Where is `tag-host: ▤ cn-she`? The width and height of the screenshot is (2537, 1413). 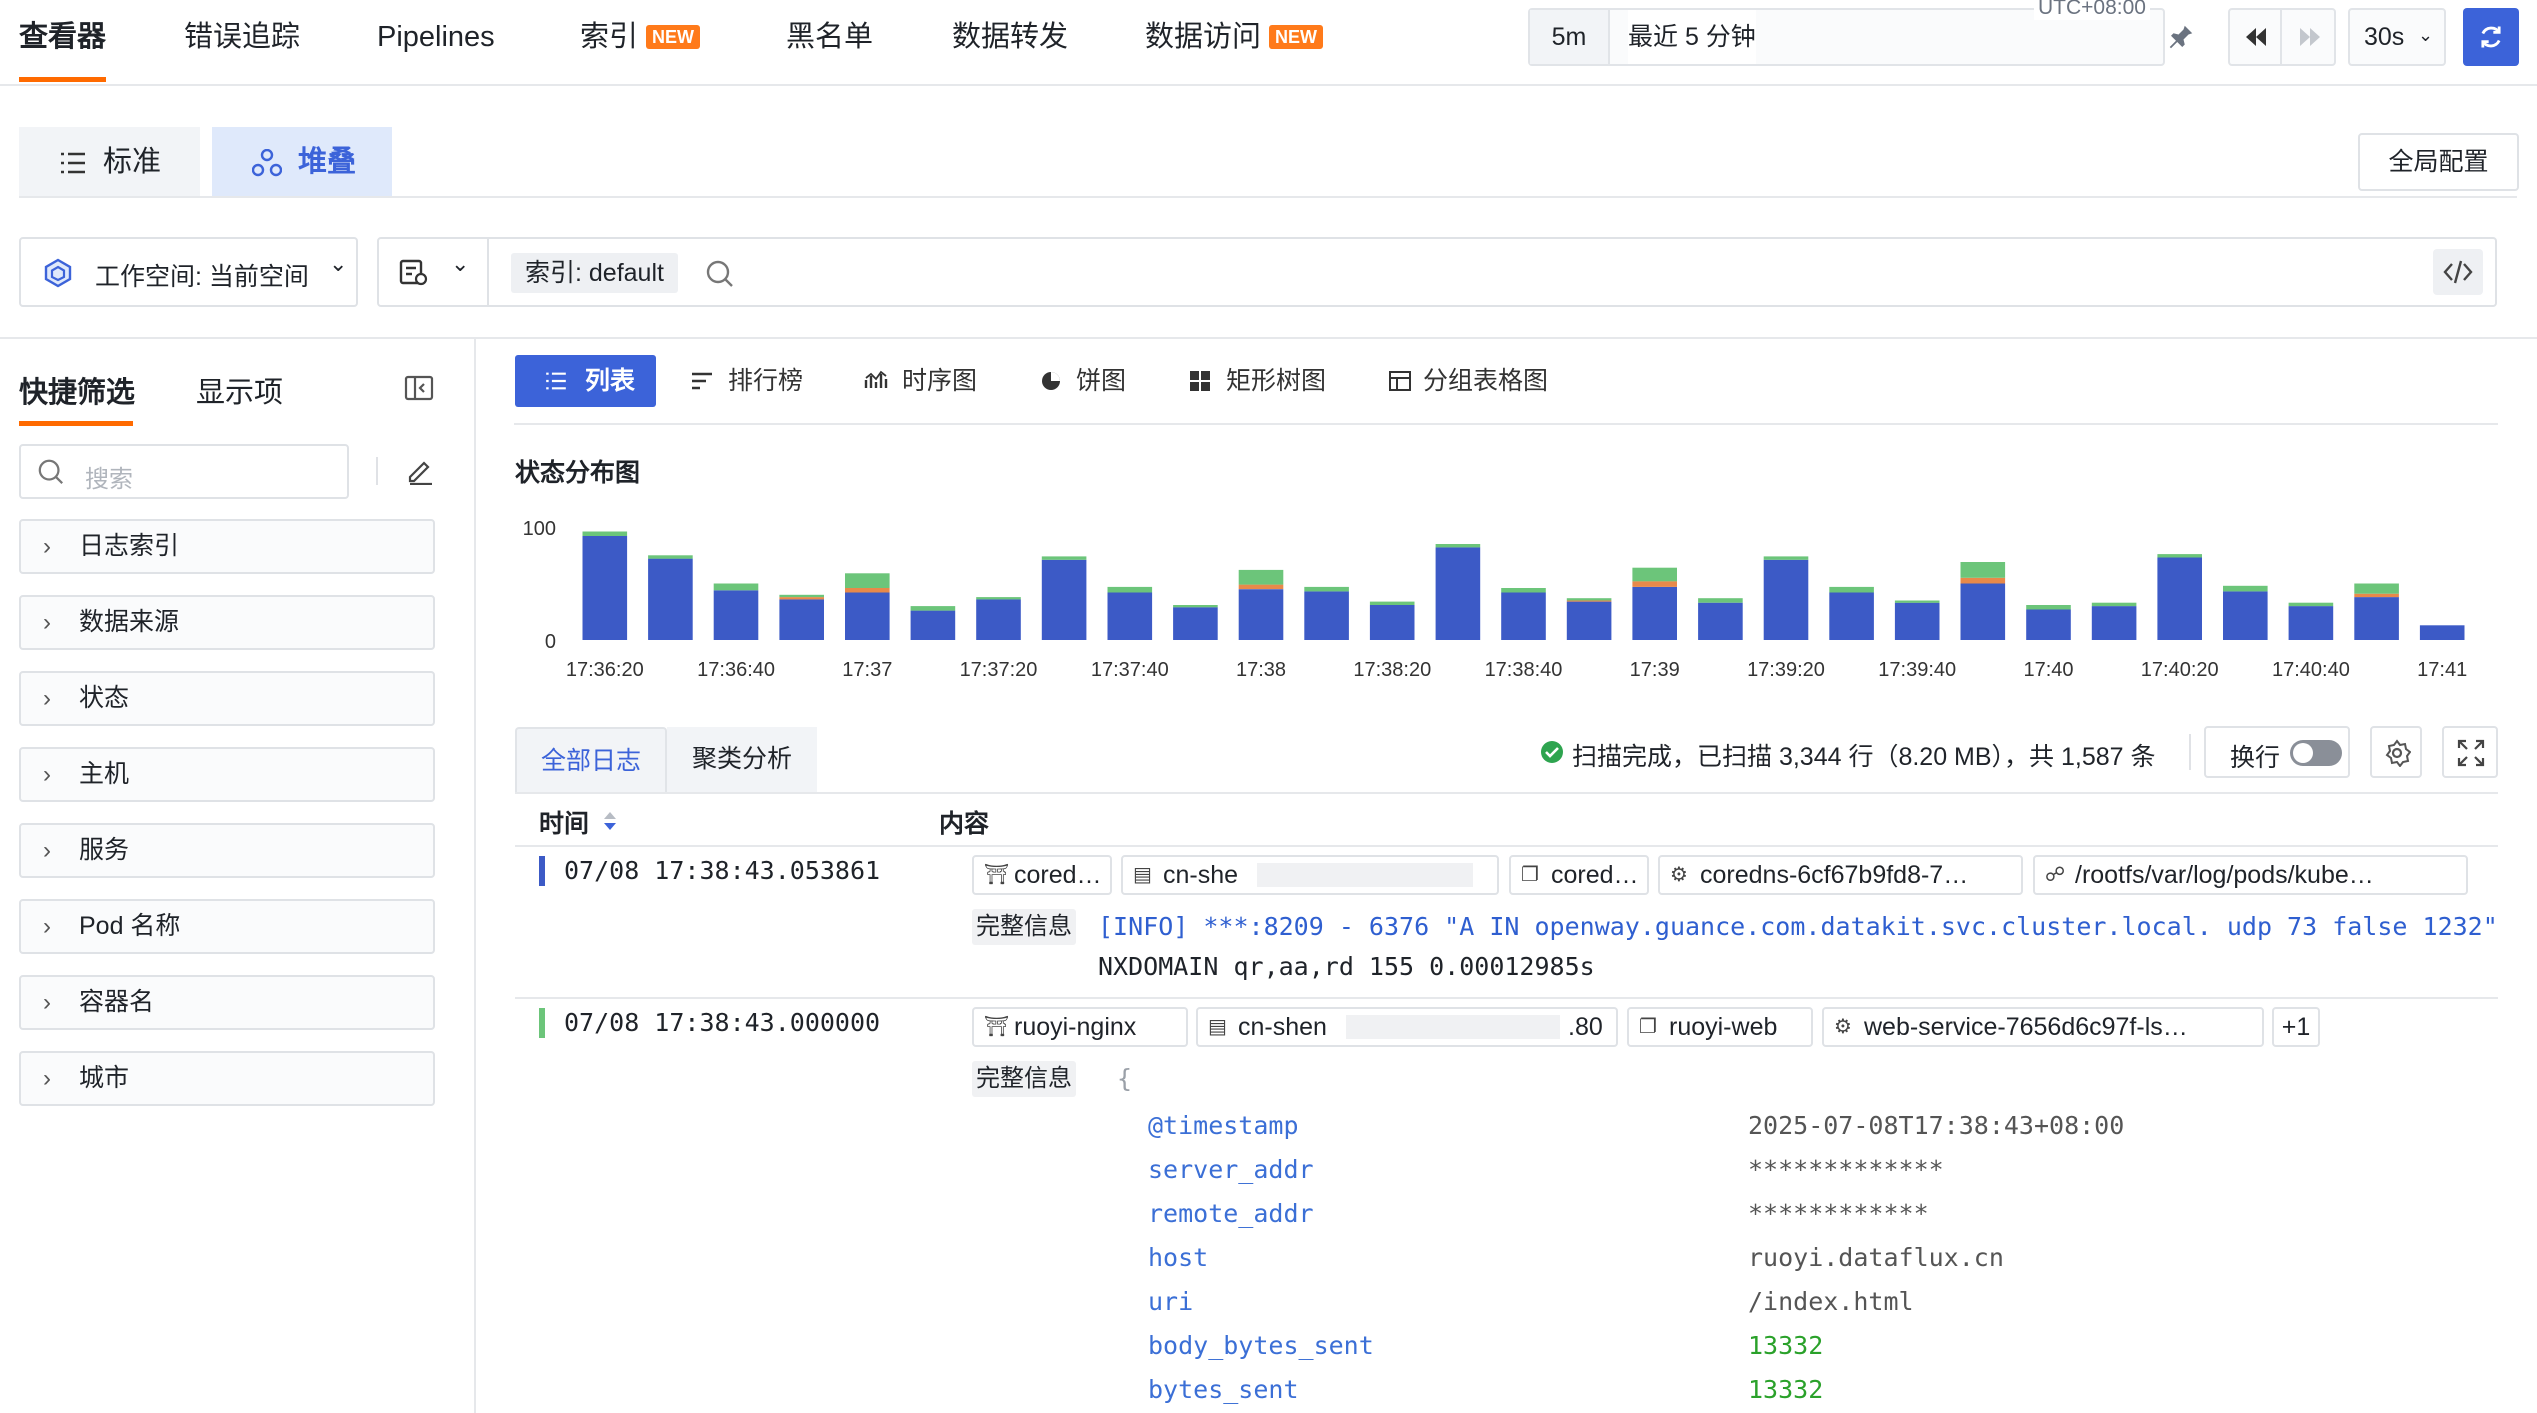
tag-host: ▤ cn-she is located at coordinates (1310, 875).